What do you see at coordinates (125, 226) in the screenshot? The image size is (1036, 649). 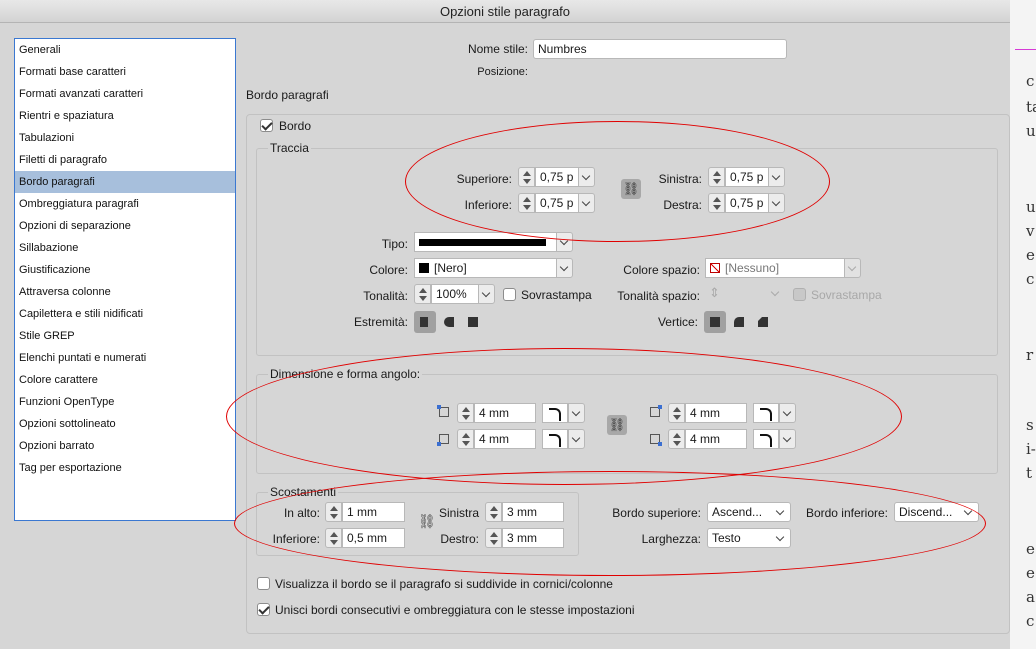 I see `sidebar-item-separazione: Opzioni di separazione` at bounding box center [125, 226].